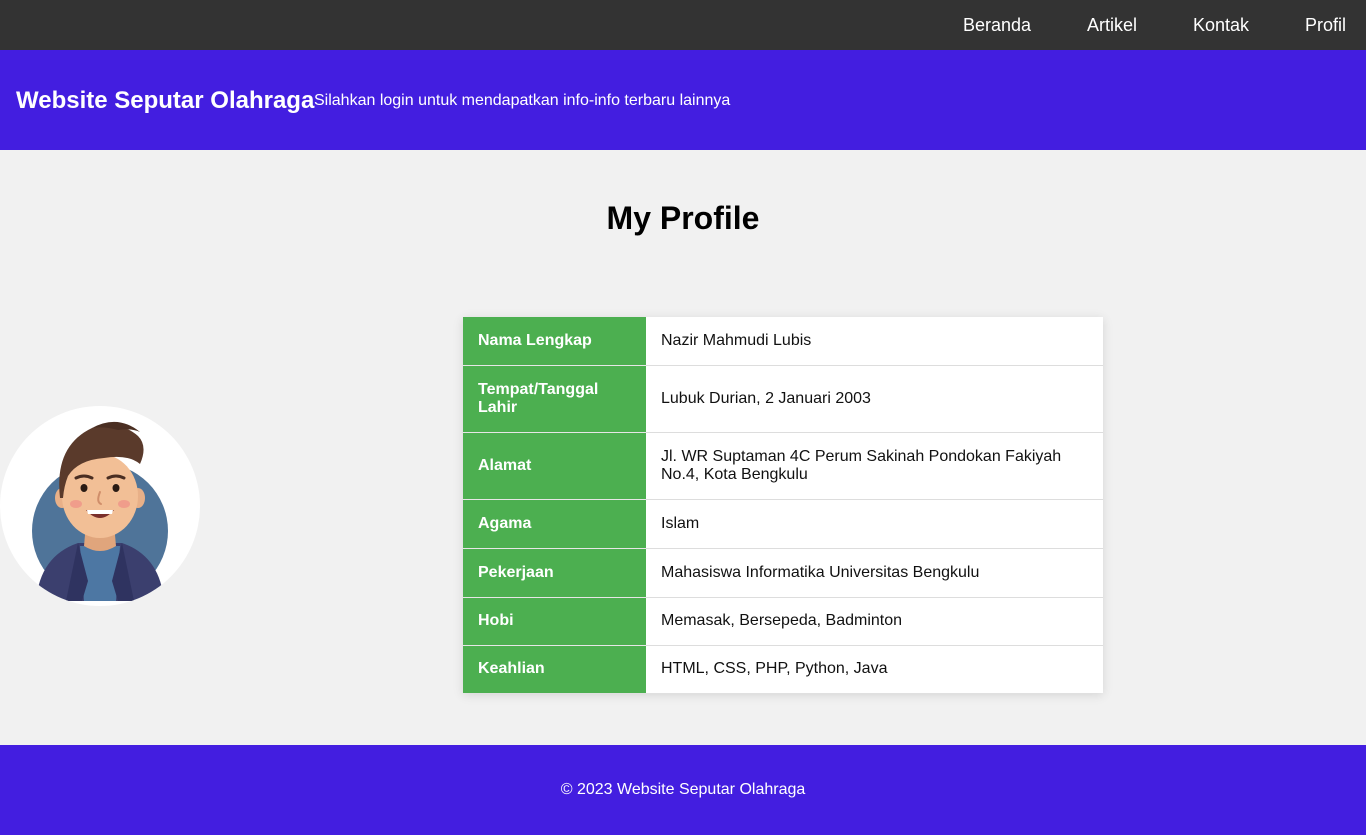 The width and height of the screenshot is (1366, 835). Describe the element at coordinates (554, 669) in the screenshot. I see `row-label: Keahlian` at that location.